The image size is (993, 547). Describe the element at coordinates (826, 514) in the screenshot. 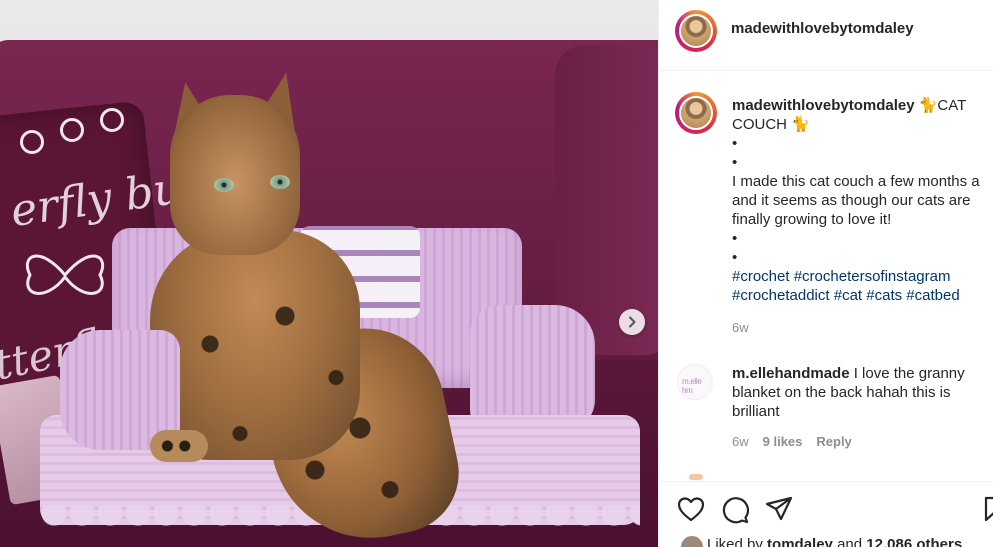

I see `post-actions: Liked by tomdaley and 12,086 others` at that location.